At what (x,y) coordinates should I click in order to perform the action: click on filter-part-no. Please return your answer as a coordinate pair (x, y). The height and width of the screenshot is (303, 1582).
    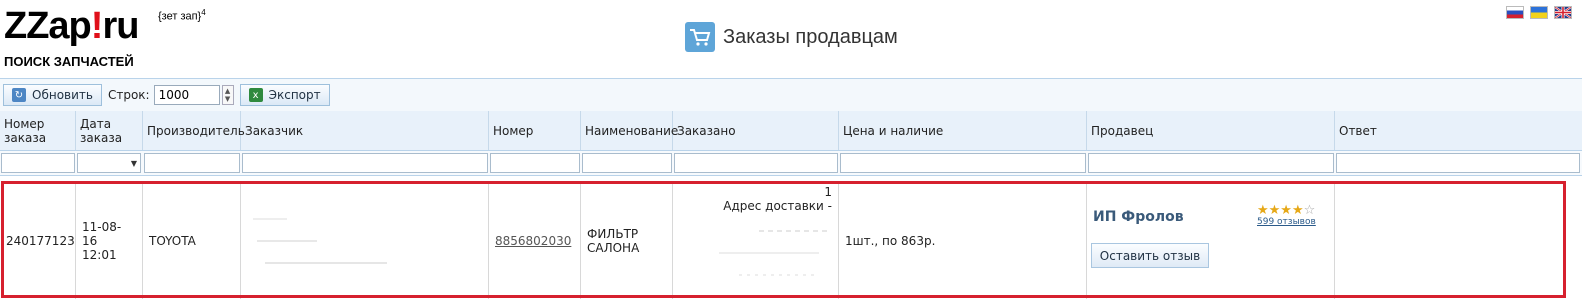
    Looking at the image, I should click on (535, 163).